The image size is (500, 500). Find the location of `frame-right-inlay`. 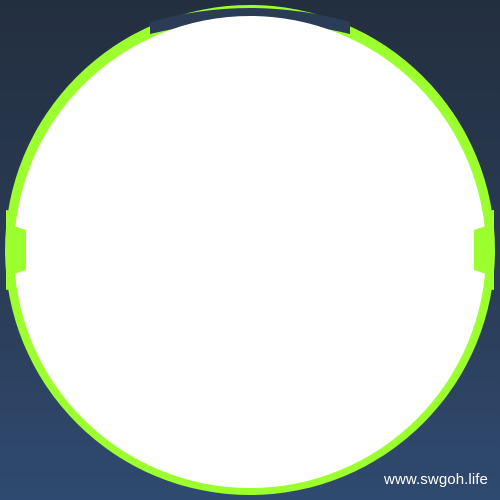

frame-right-inlay is located at coordinates (480, 250).